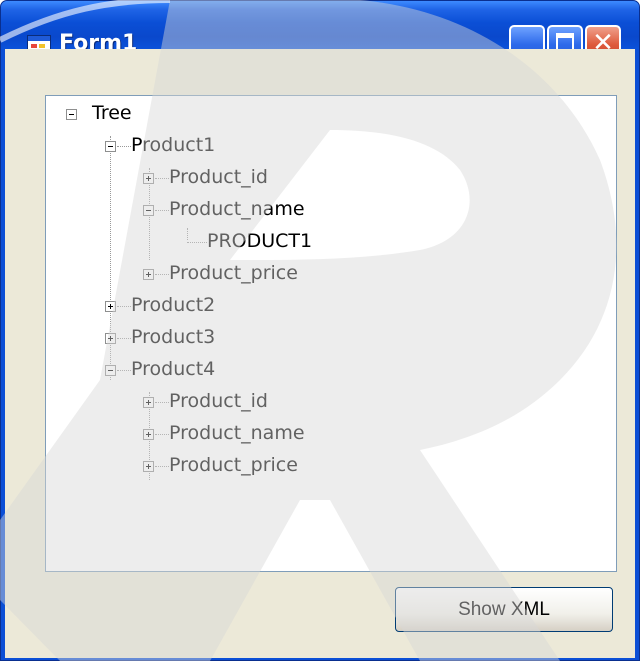 The width and height of the screenshot is (640, 661). Describe the element at coordinates (260, 241) in the screenshot. I see `tree-node-label: PRODUCT1` at that location.